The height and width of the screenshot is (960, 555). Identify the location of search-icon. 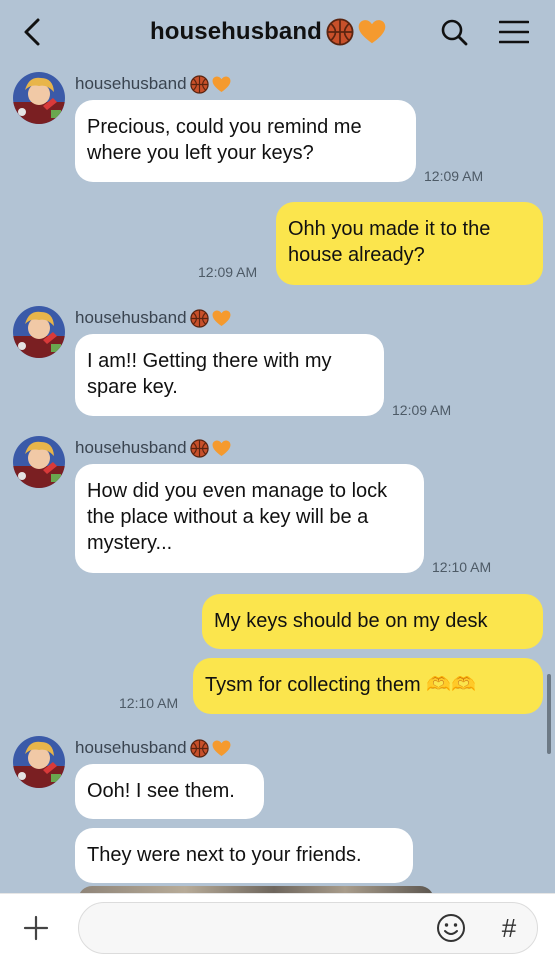
(454, 32).